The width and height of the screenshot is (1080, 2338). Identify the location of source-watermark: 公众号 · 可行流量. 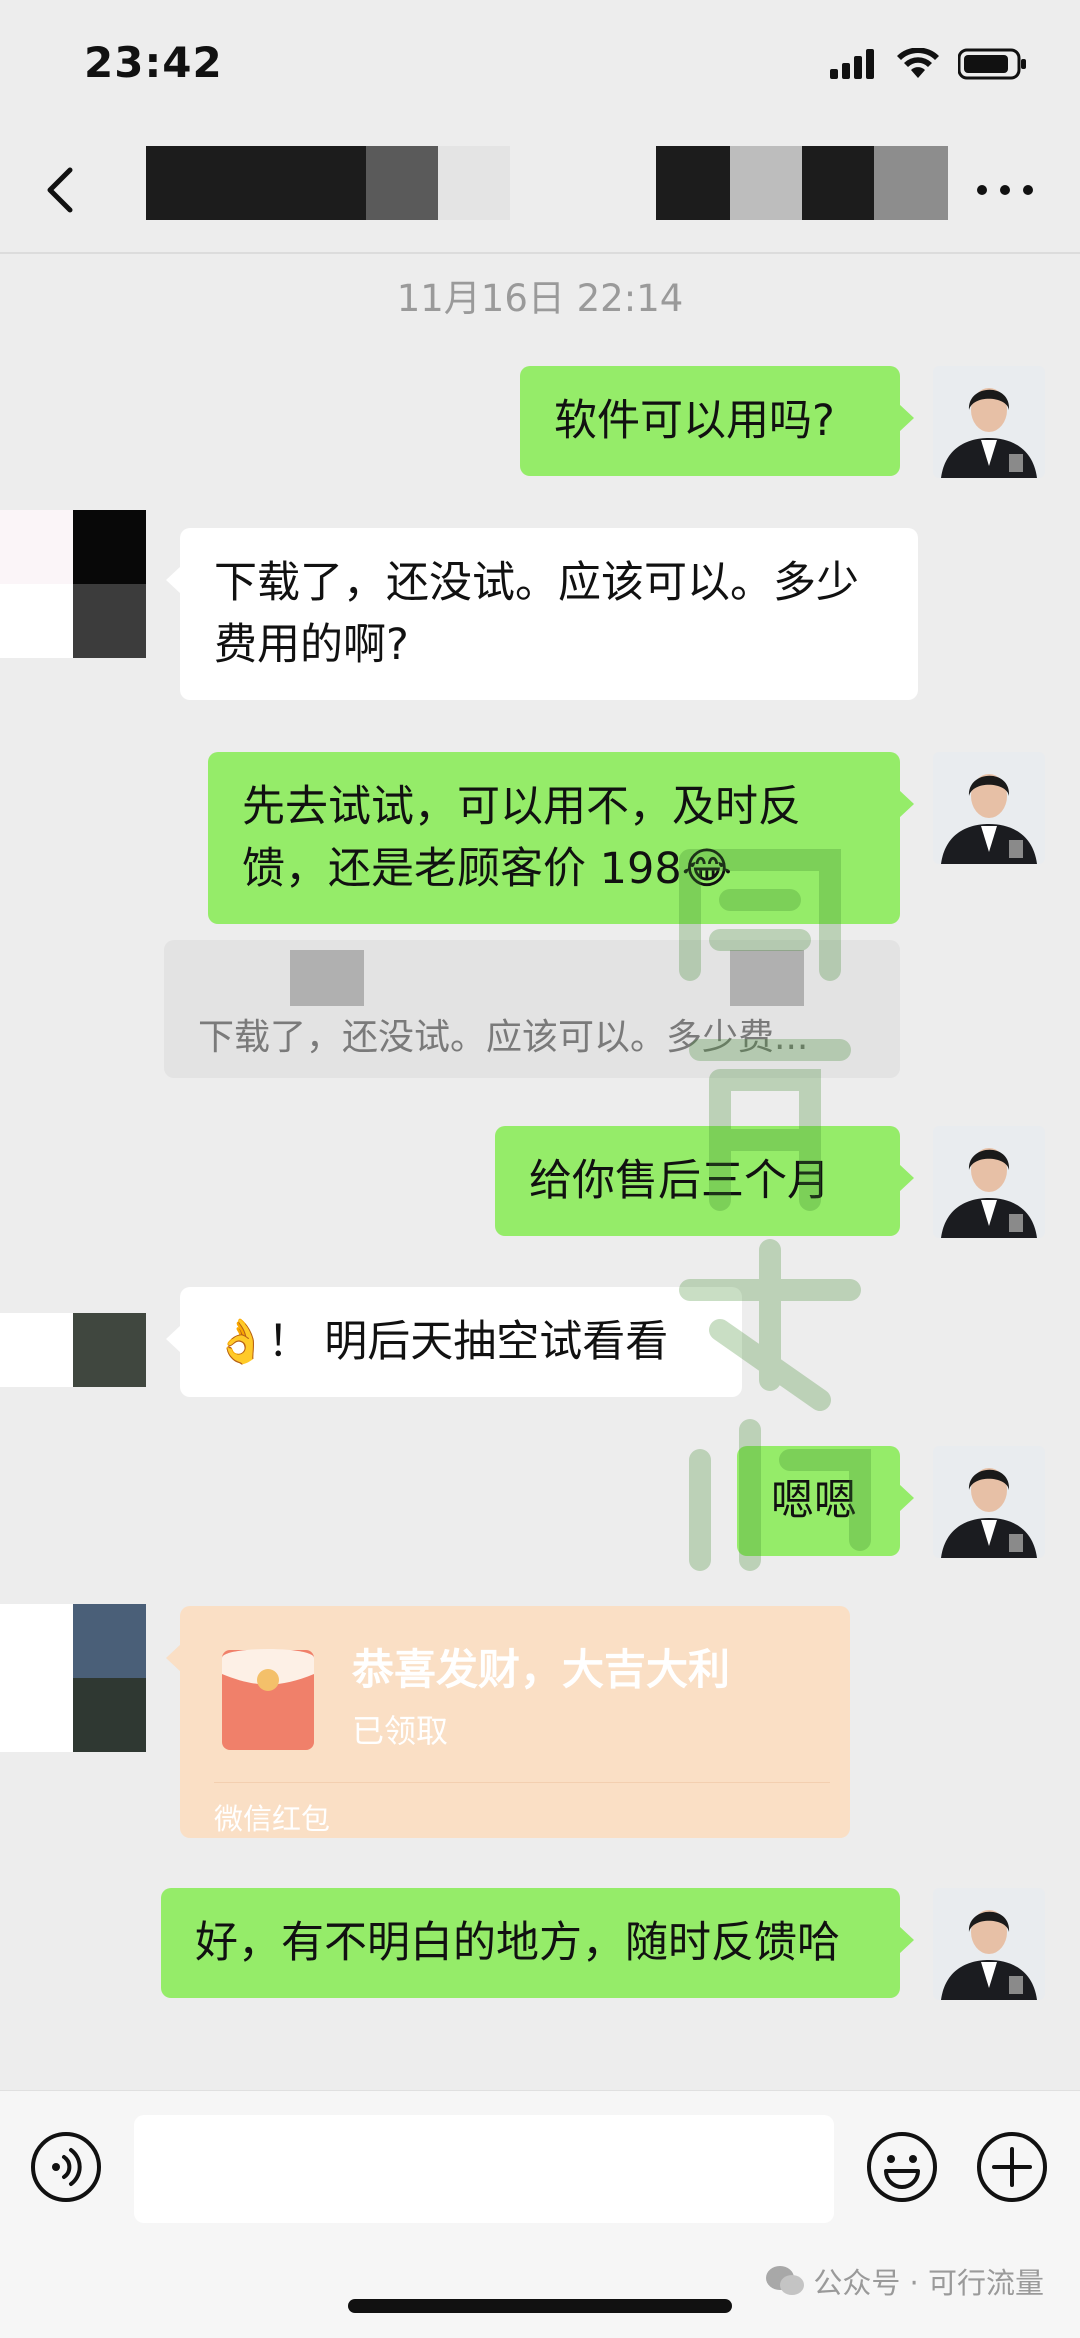
(904, 2281).